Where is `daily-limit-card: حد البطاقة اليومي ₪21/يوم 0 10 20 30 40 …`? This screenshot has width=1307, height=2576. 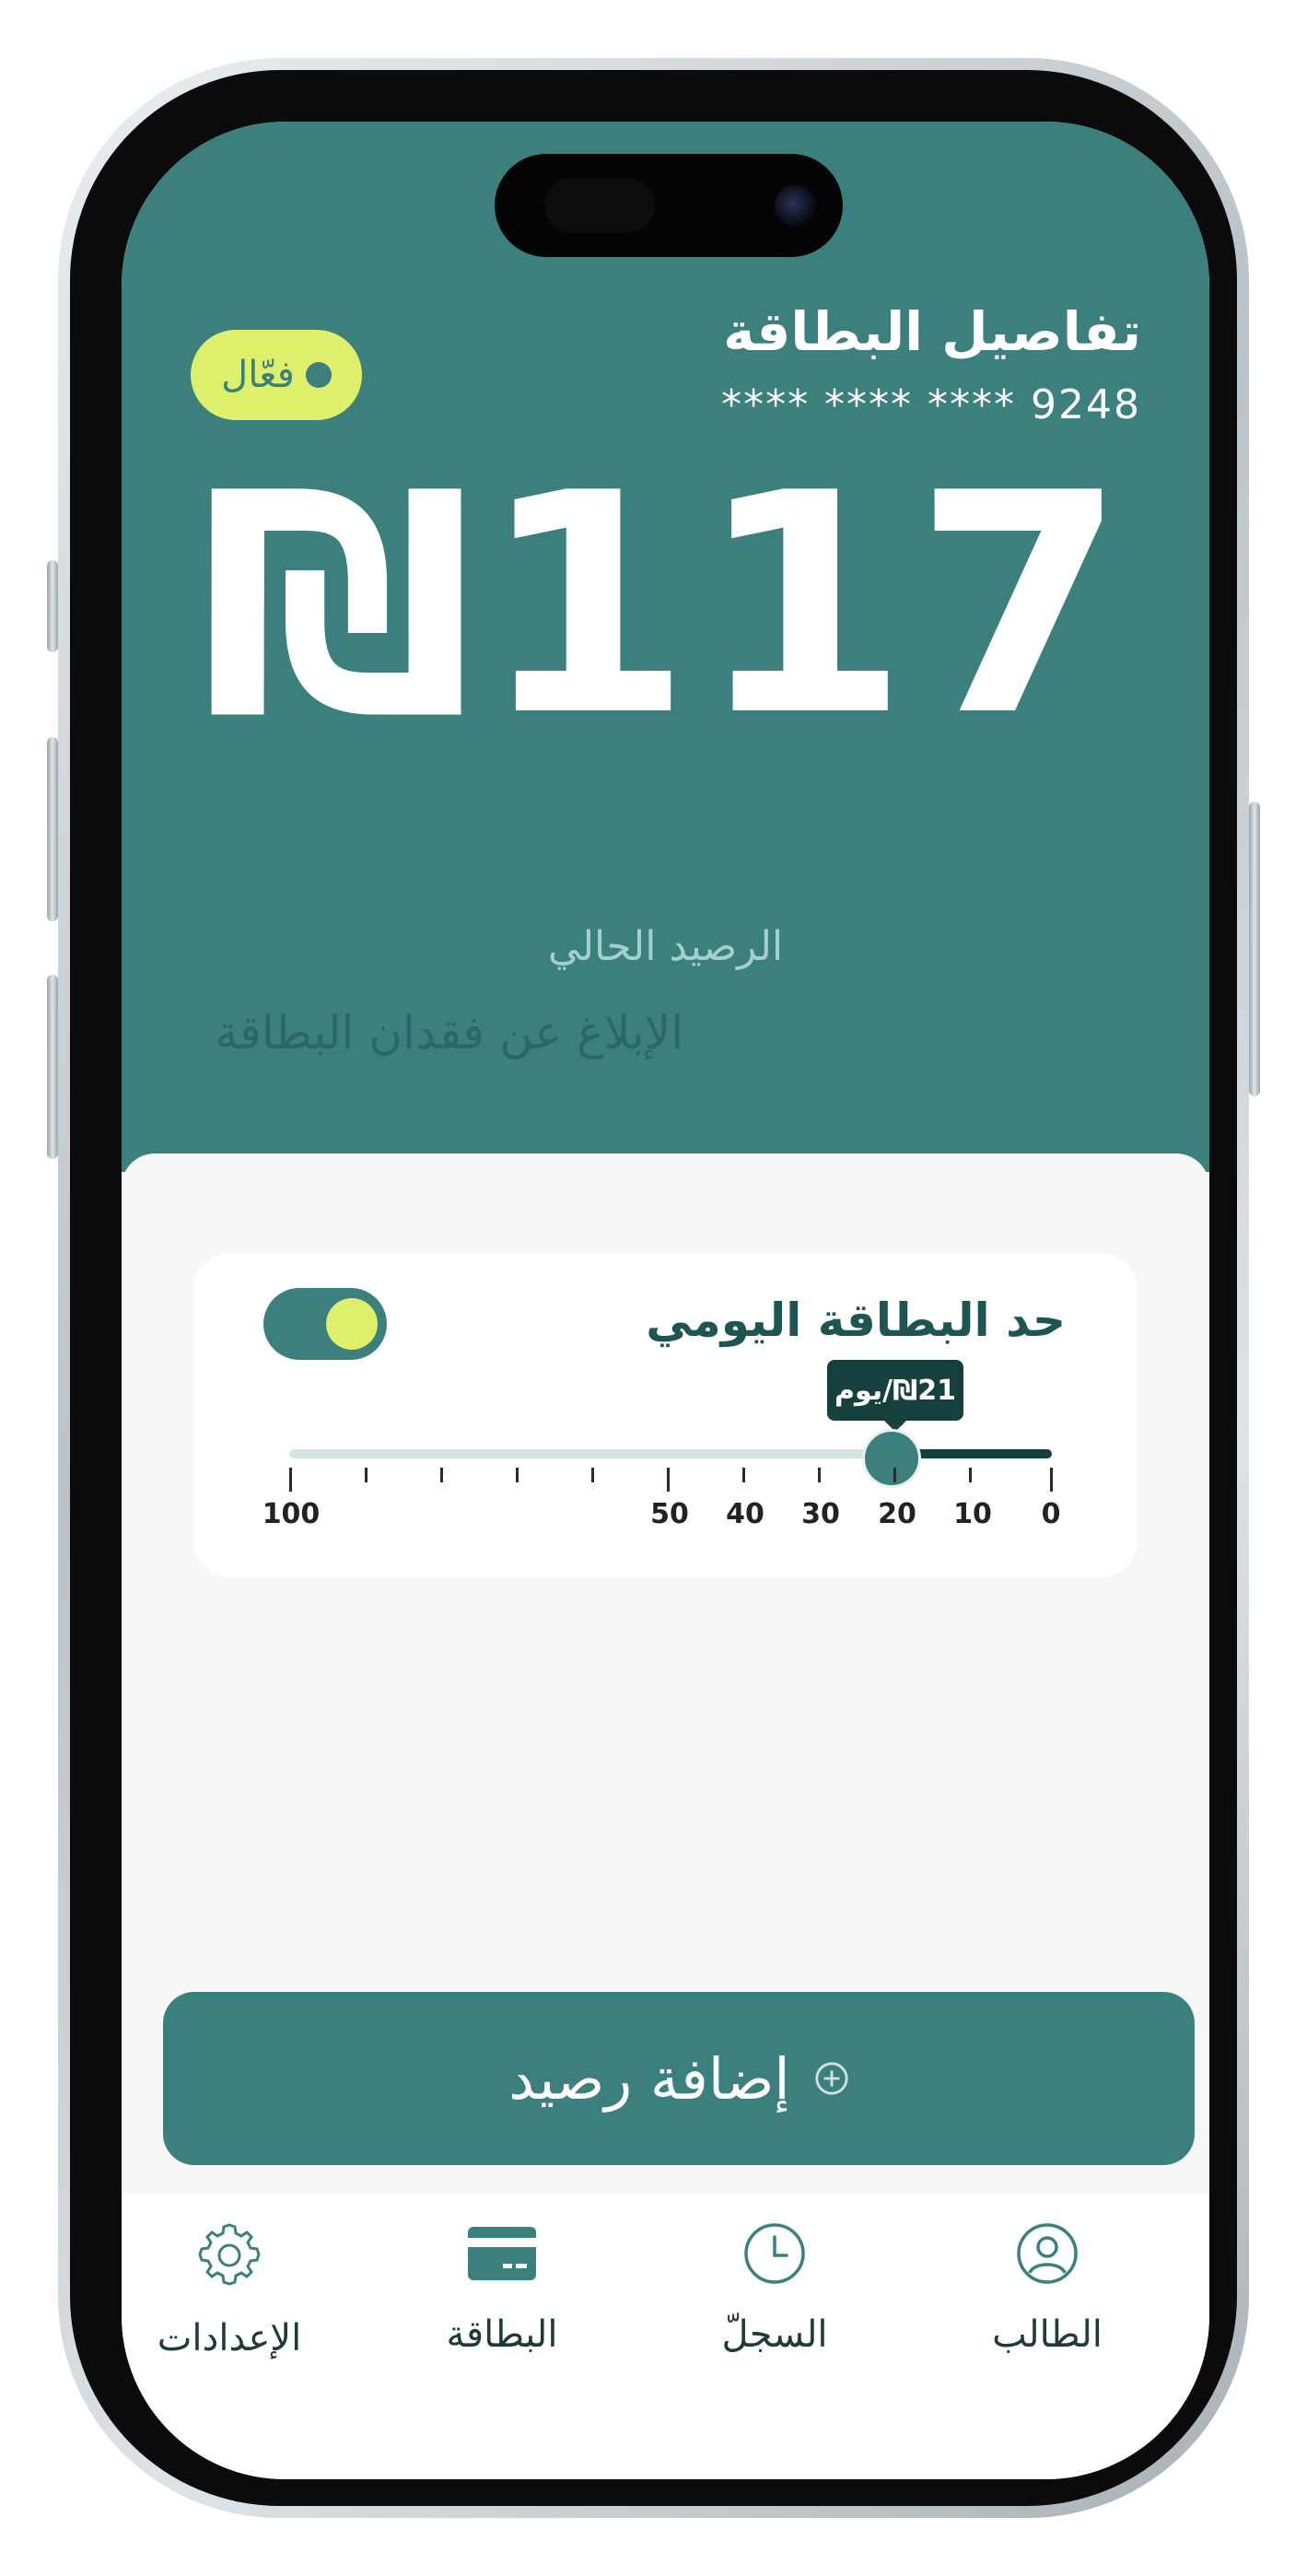 daily-limit-card: حد البطاقة اليومي ₪21/يوم 0 10 20 30 40 … is located at coordinates (665, 1415).